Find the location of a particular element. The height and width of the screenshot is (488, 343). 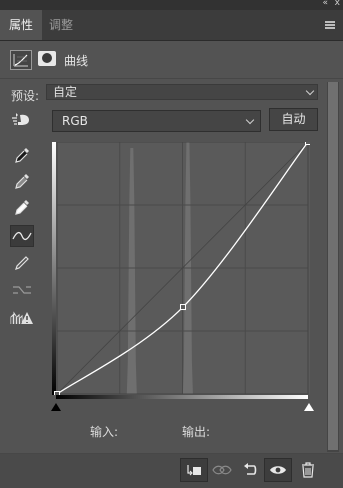

input-label: 输入: is located at coordinates (104, 432).